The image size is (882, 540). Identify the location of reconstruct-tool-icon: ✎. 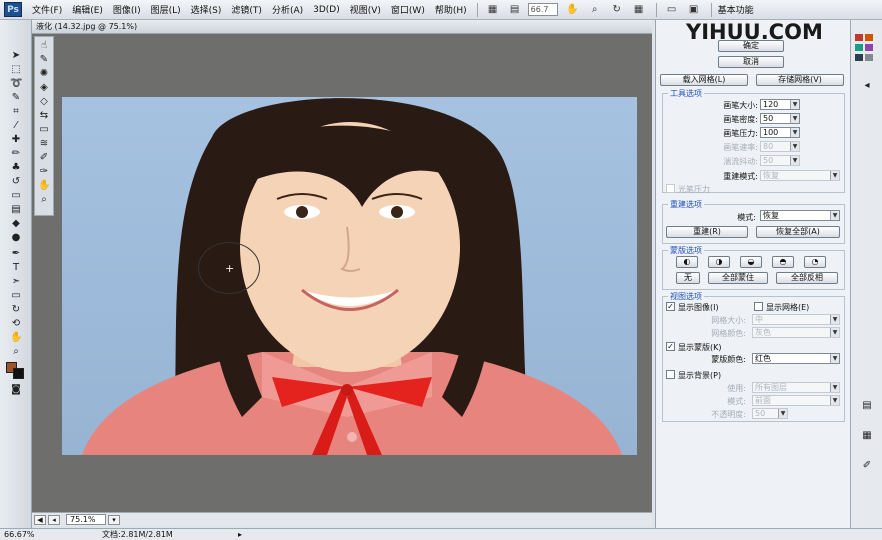
(44, 60).